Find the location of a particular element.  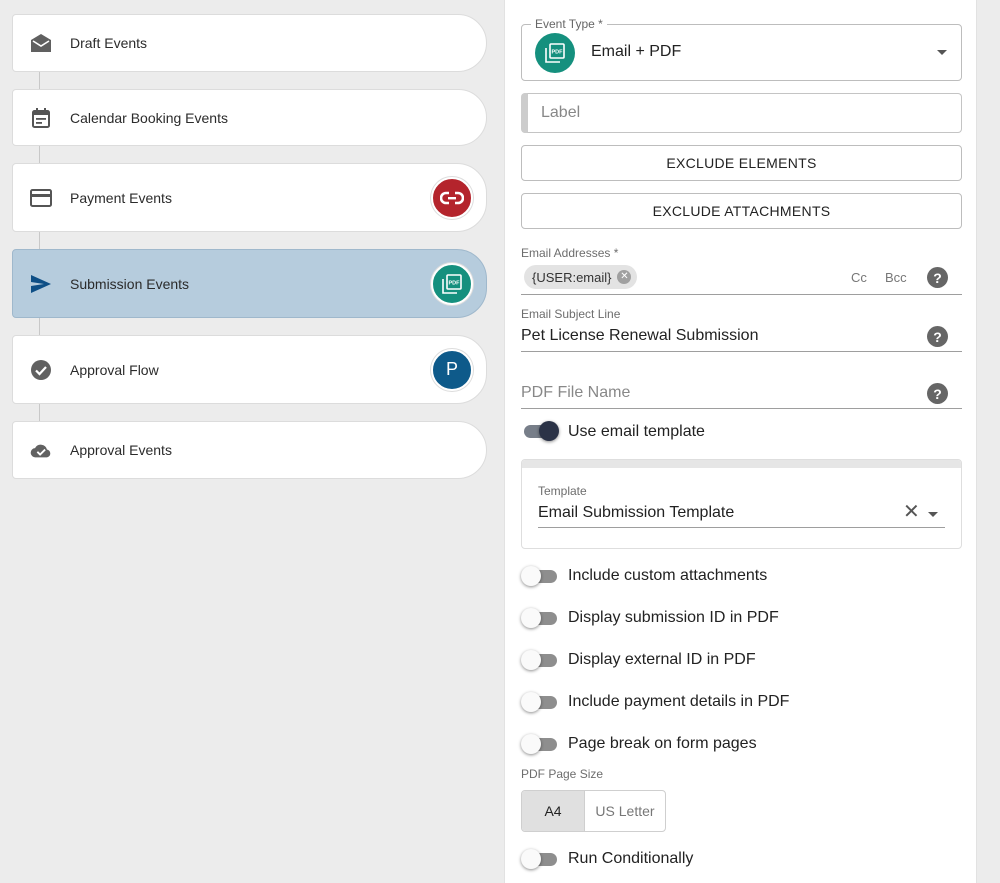

step-draft-events: Draft Events is located at coordinates (249, 43).